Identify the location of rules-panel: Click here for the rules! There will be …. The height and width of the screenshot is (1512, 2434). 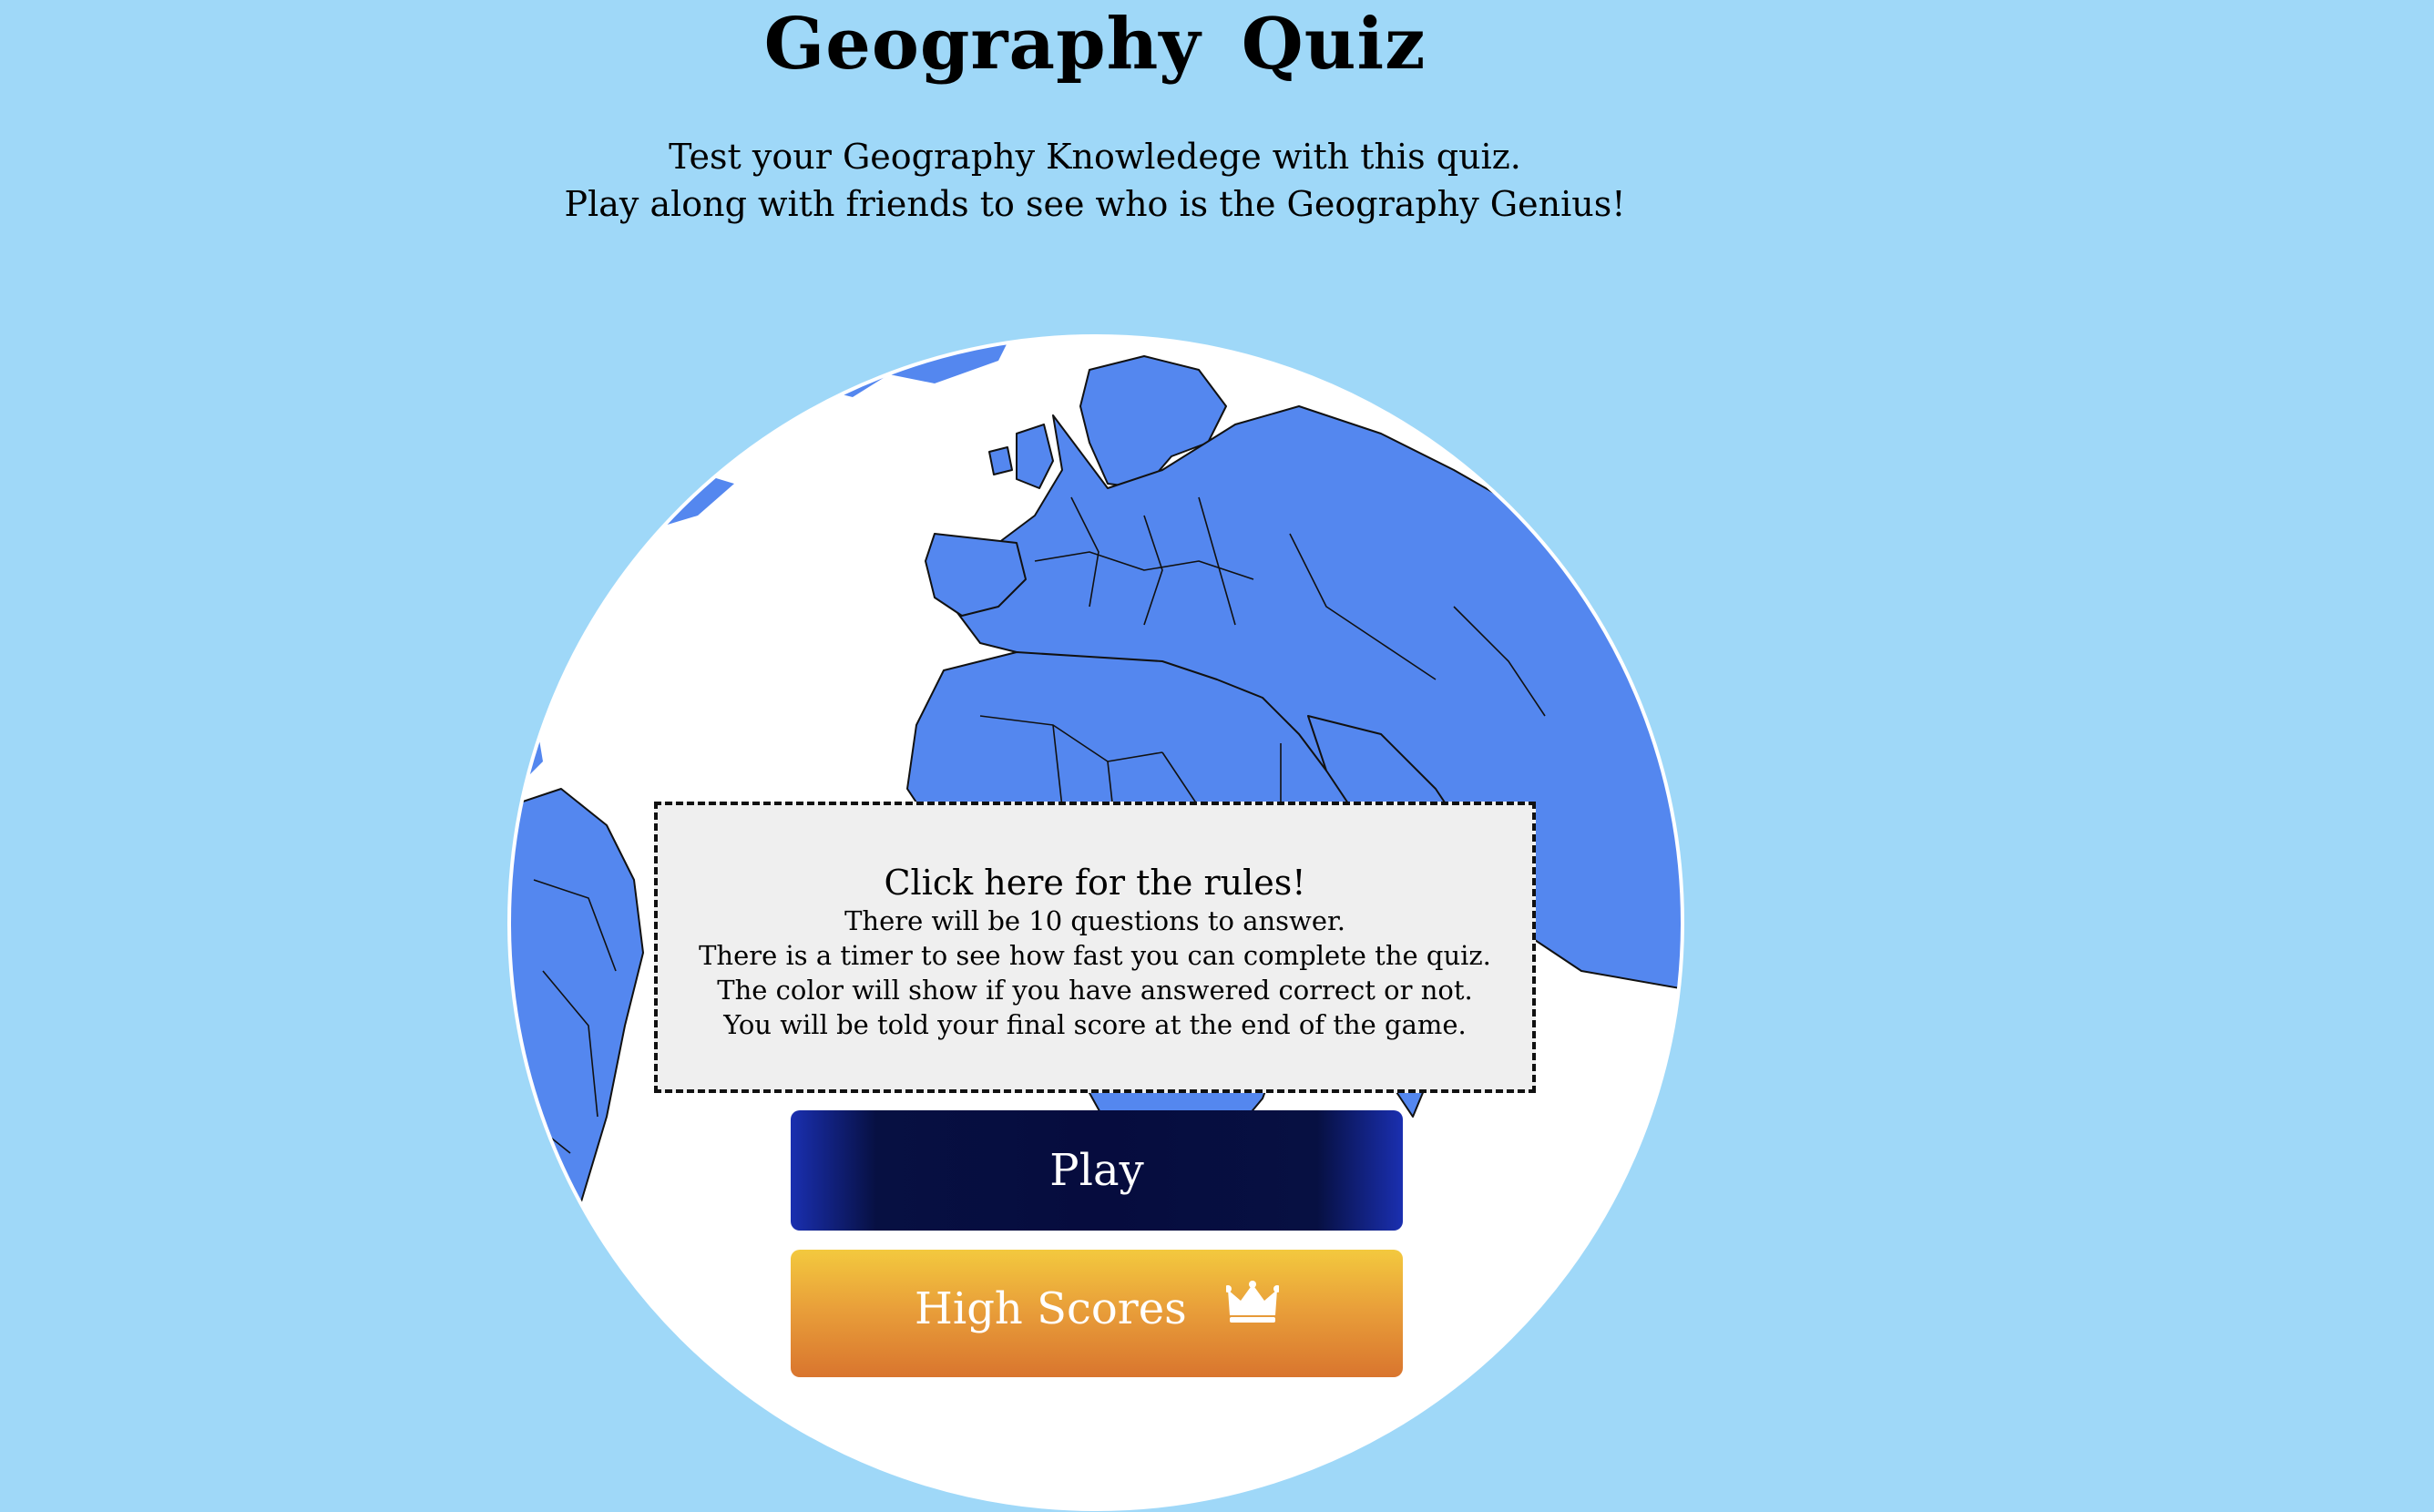
(1095, 948).